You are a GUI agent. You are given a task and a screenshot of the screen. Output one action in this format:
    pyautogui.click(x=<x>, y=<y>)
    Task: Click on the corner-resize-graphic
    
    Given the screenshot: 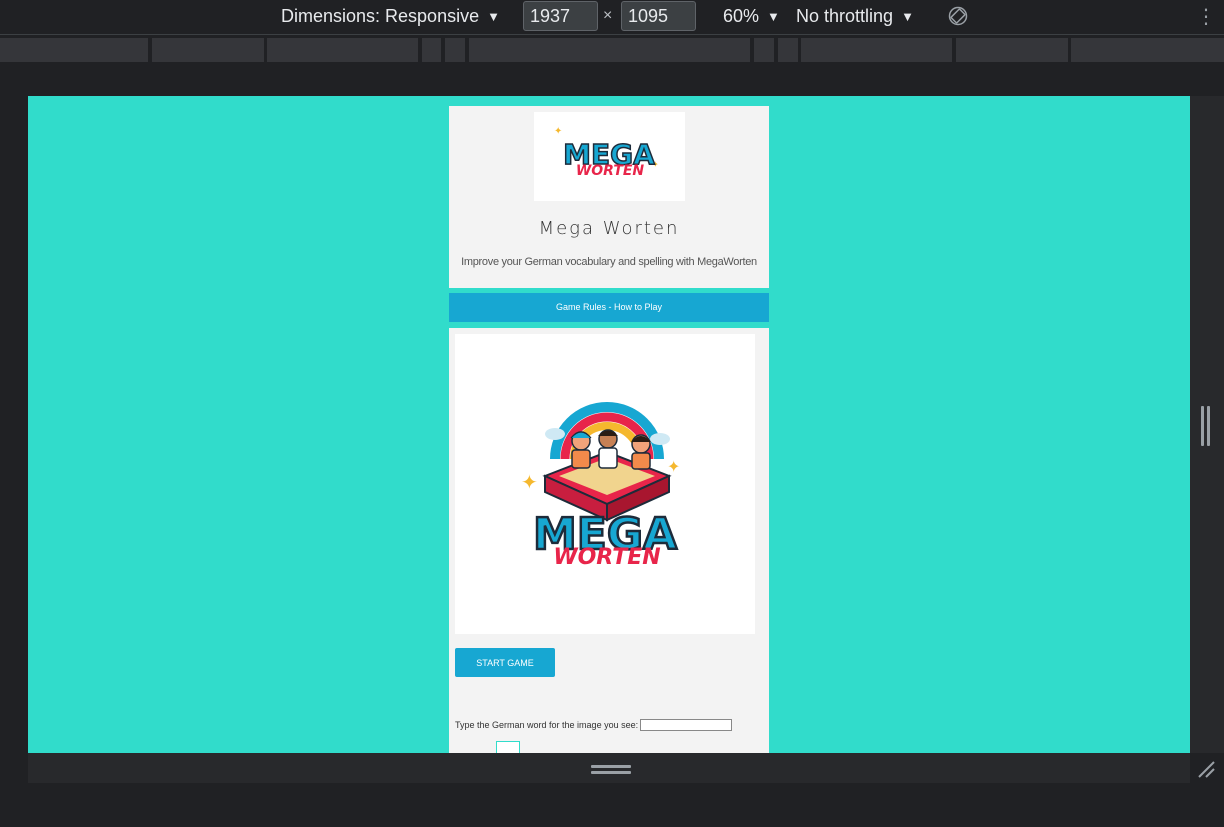 What is the action you would take?
    pyautogui.click(x=1206, y=769)
    